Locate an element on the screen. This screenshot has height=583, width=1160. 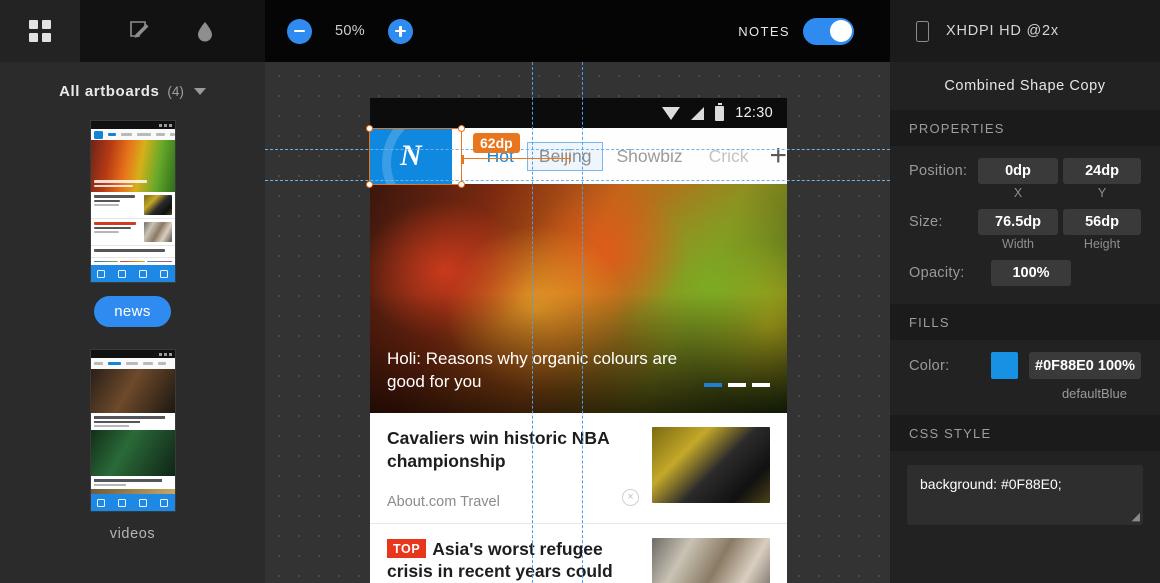
position-y-sublabel: Y is located at coordinates (1102, 193).